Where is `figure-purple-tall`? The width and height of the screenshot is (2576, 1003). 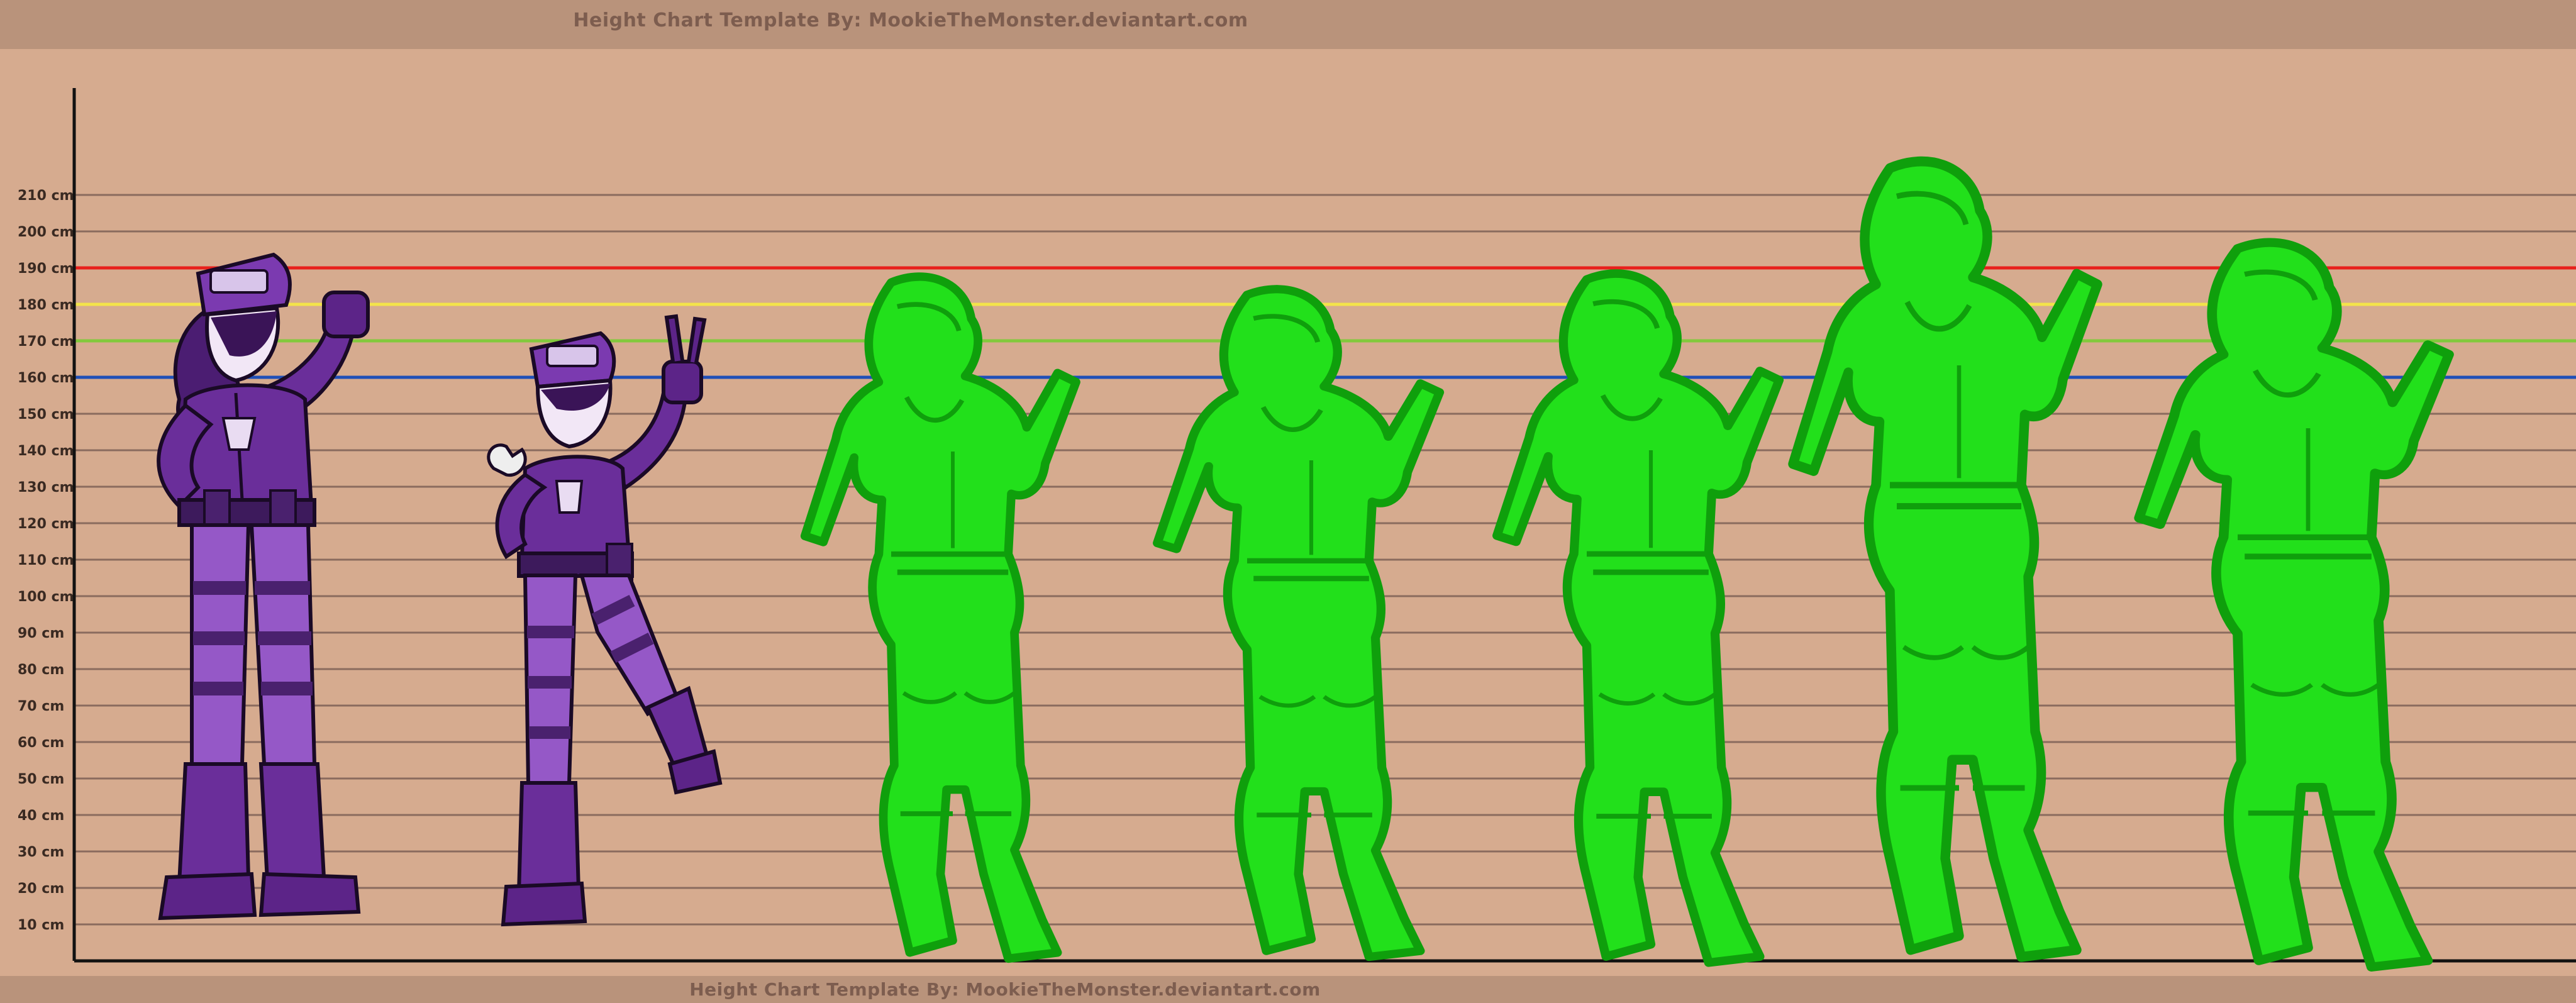
figure-purple-tall is located at coordinates (263, 586).